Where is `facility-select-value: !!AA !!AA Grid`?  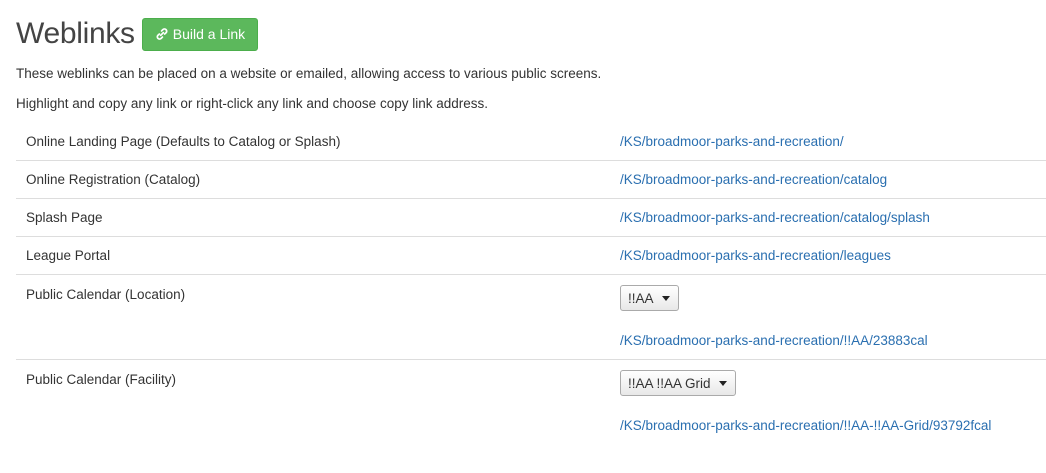
facility-select-value: !!AA !!AA Grid is located at coordinates (669, 383).